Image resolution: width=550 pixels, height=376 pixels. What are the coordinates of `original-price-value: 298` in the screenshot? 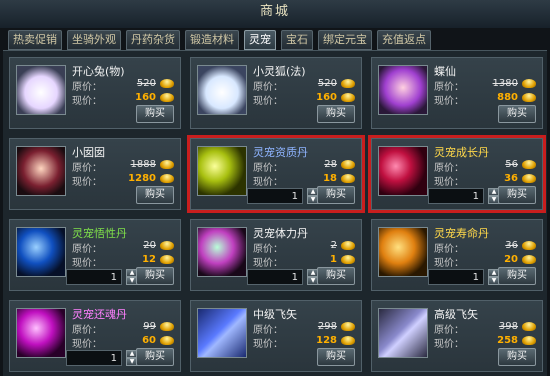 It's located at (327, 326).